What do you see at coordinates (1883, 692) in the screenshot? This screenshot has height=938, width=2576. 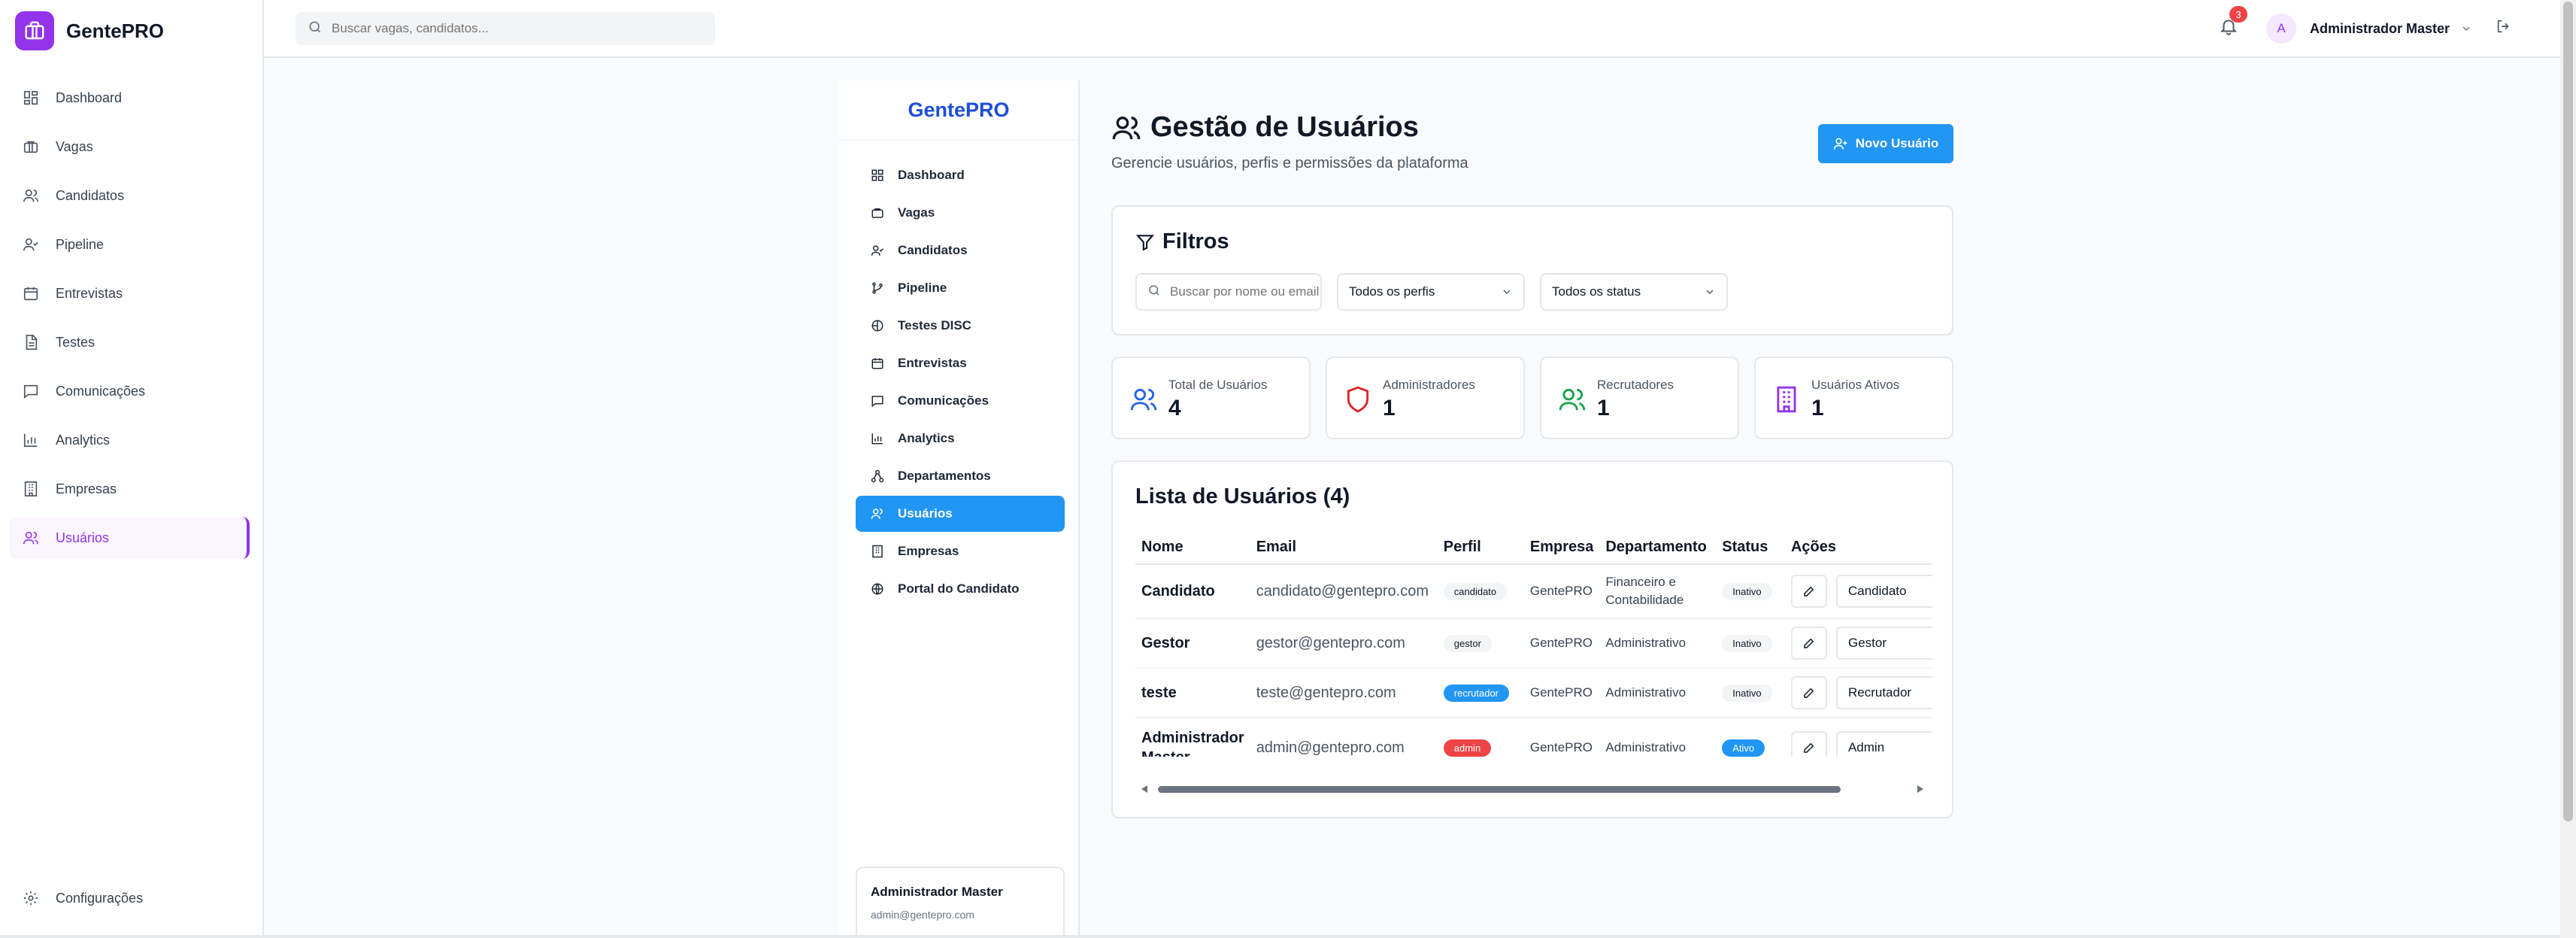 I see `role-select: Recrutador` at bounding box center [1883, 692].